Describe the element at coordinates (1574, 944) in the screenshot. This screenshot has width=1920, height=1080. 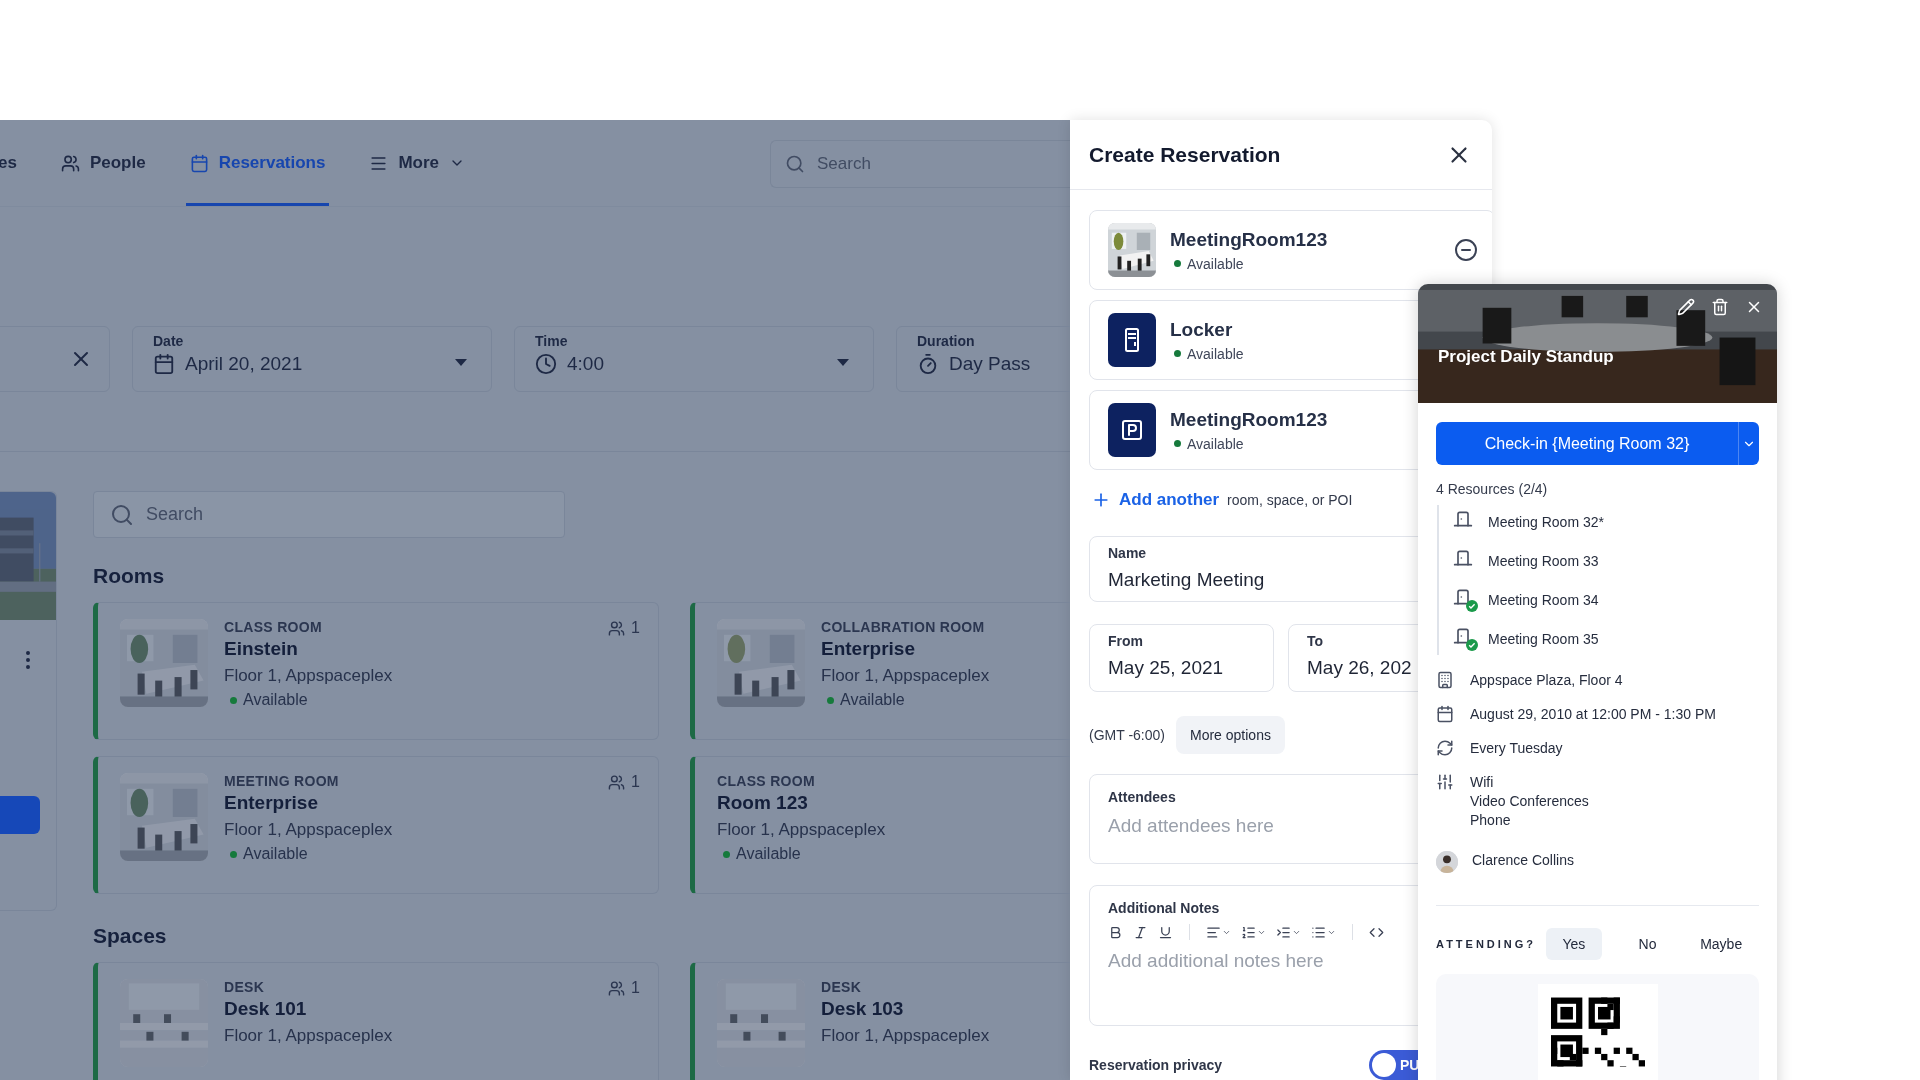
I see `attending-option: Yes` at that location.